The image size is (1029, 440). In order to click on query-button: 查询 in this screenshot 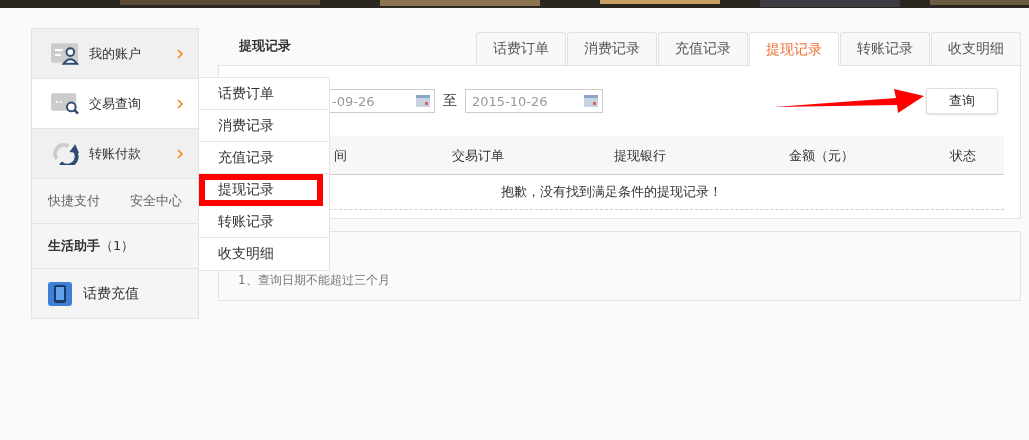, I will do `click(962, 101)`.